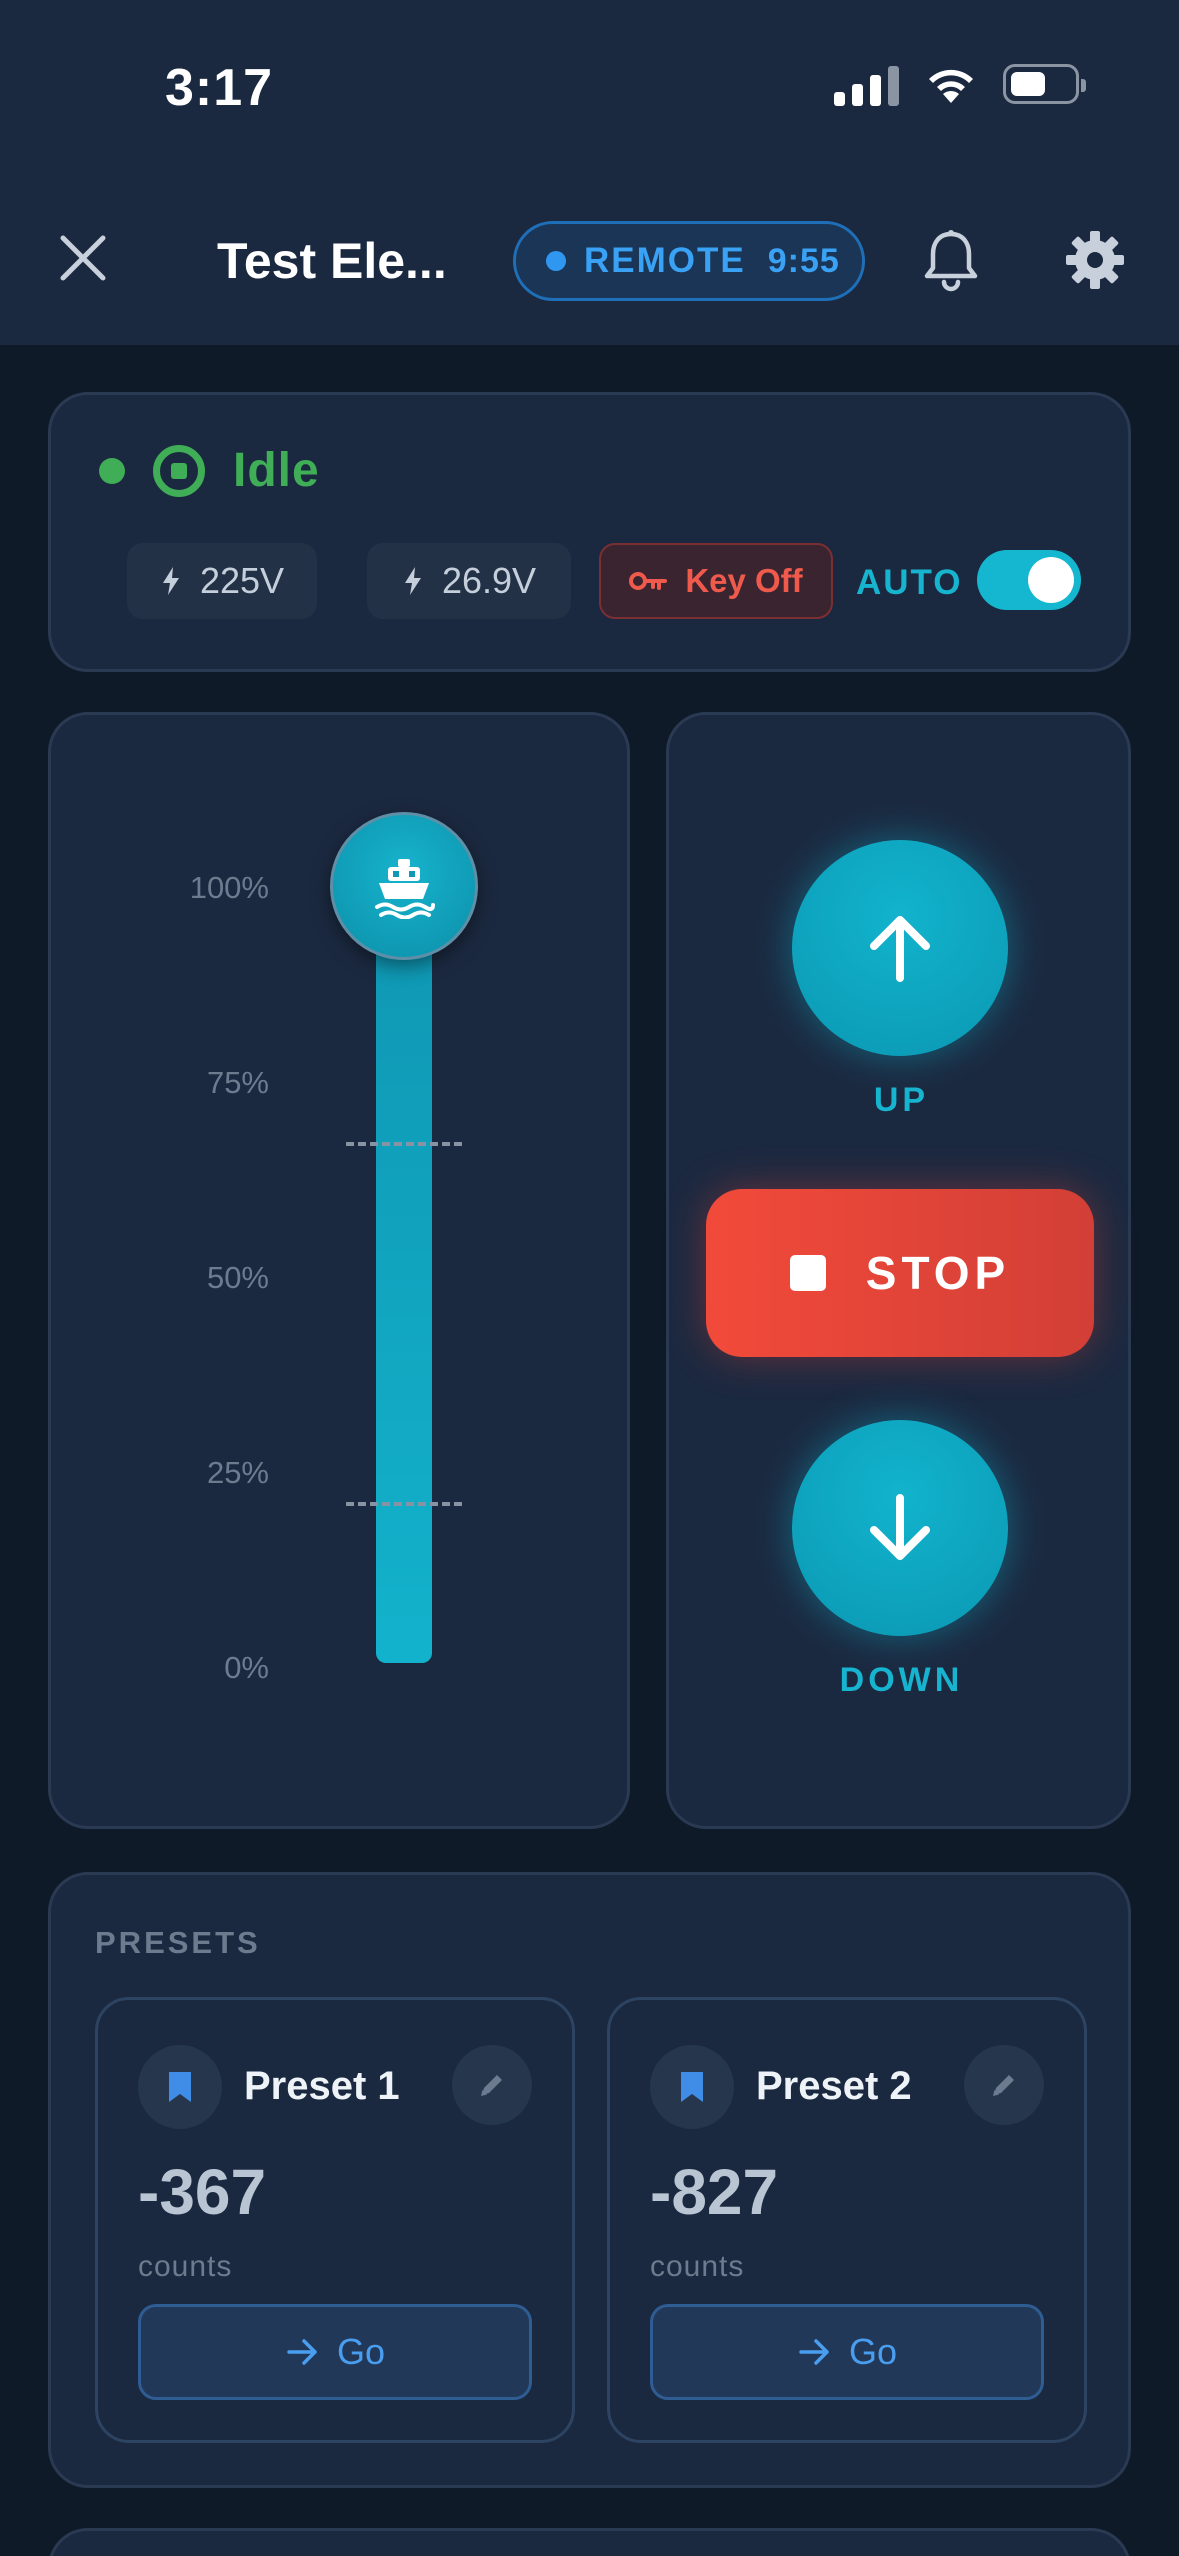  Describe the element at coordinates (237, 1082) in the screenshot. I see `tick-label: 75%` at that location.